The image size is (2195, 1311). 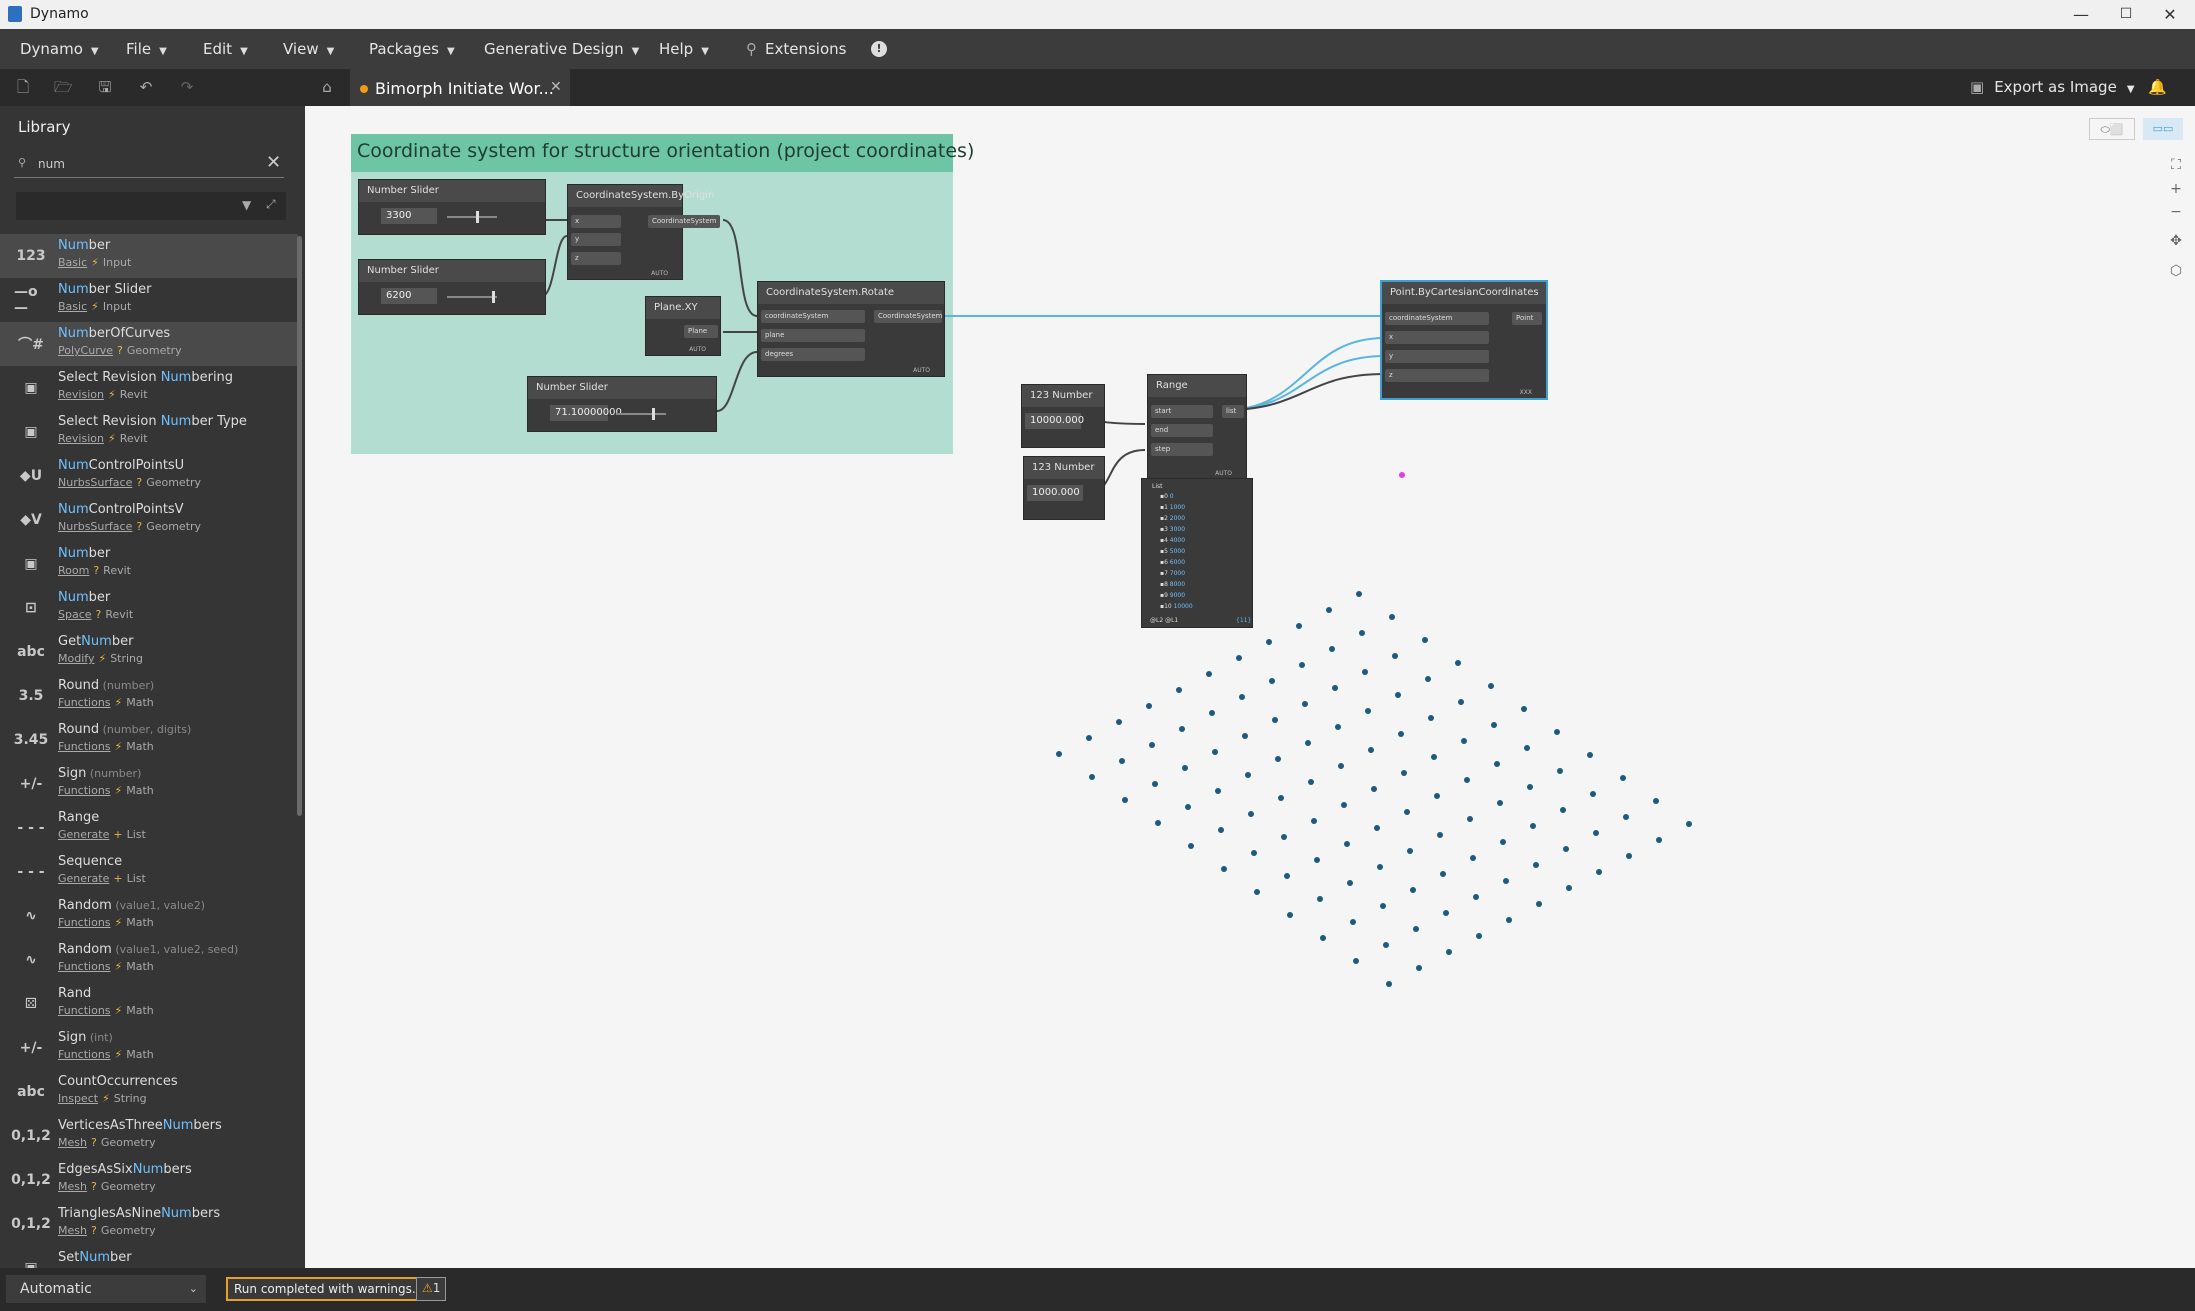 I want to click on library-result-item: 3.45 Round (number, digits) Functions ⚡ Math, so click(x=149, y=740).